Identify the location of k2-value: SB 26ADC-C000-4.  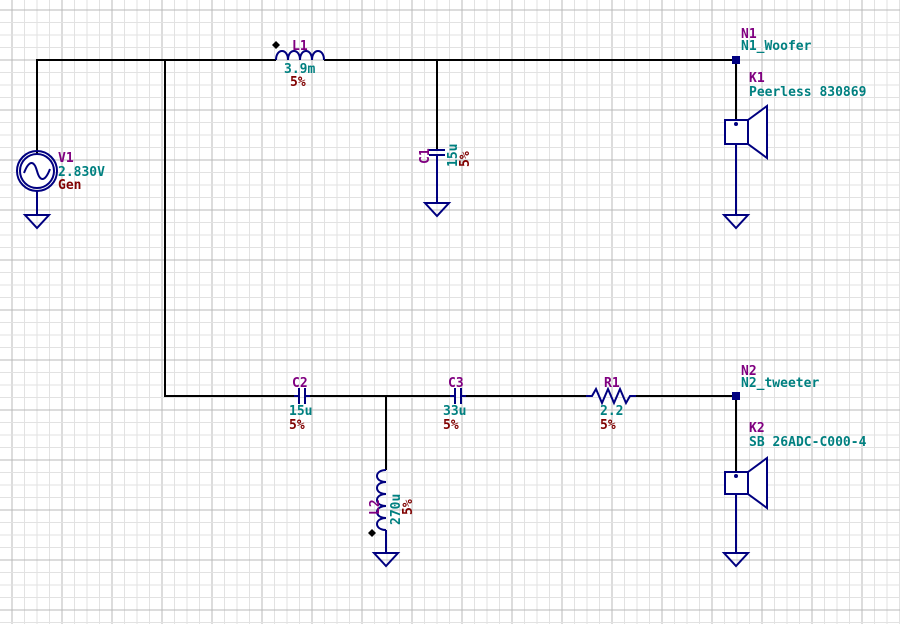
(808, 442).